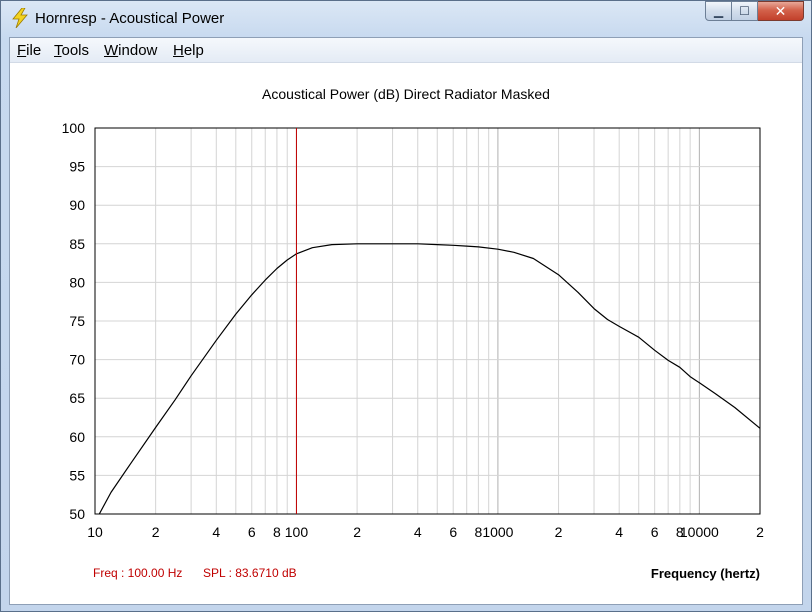 Image resolution: width=812 pixels, height=612 pixels. I want to click on y-tick-label: 75, so click(77, 321).